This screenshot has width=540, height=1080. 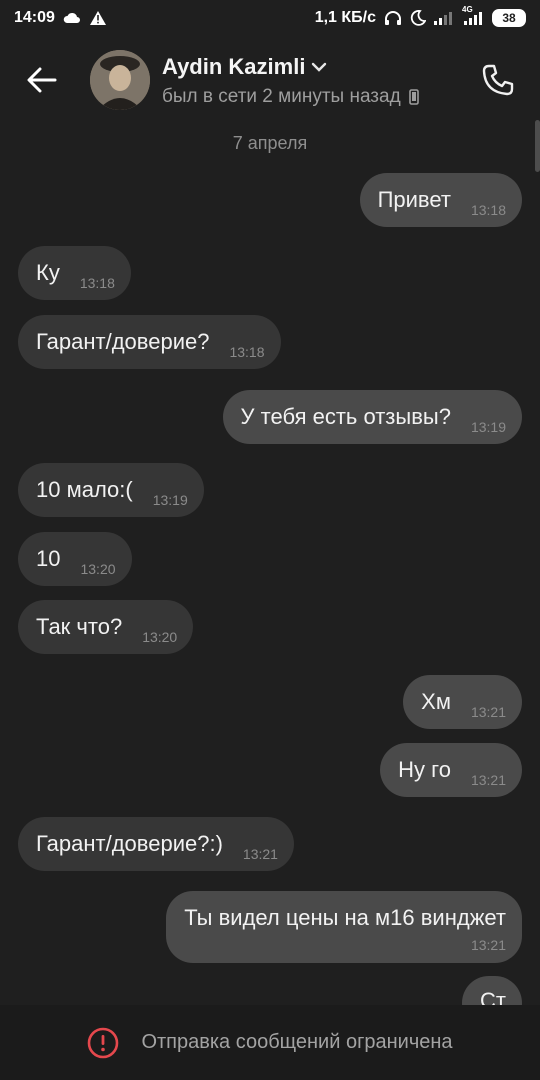 I want to click on message-bubble: Гарант/доверие?:) 13:21, so click(x=156, y=844).